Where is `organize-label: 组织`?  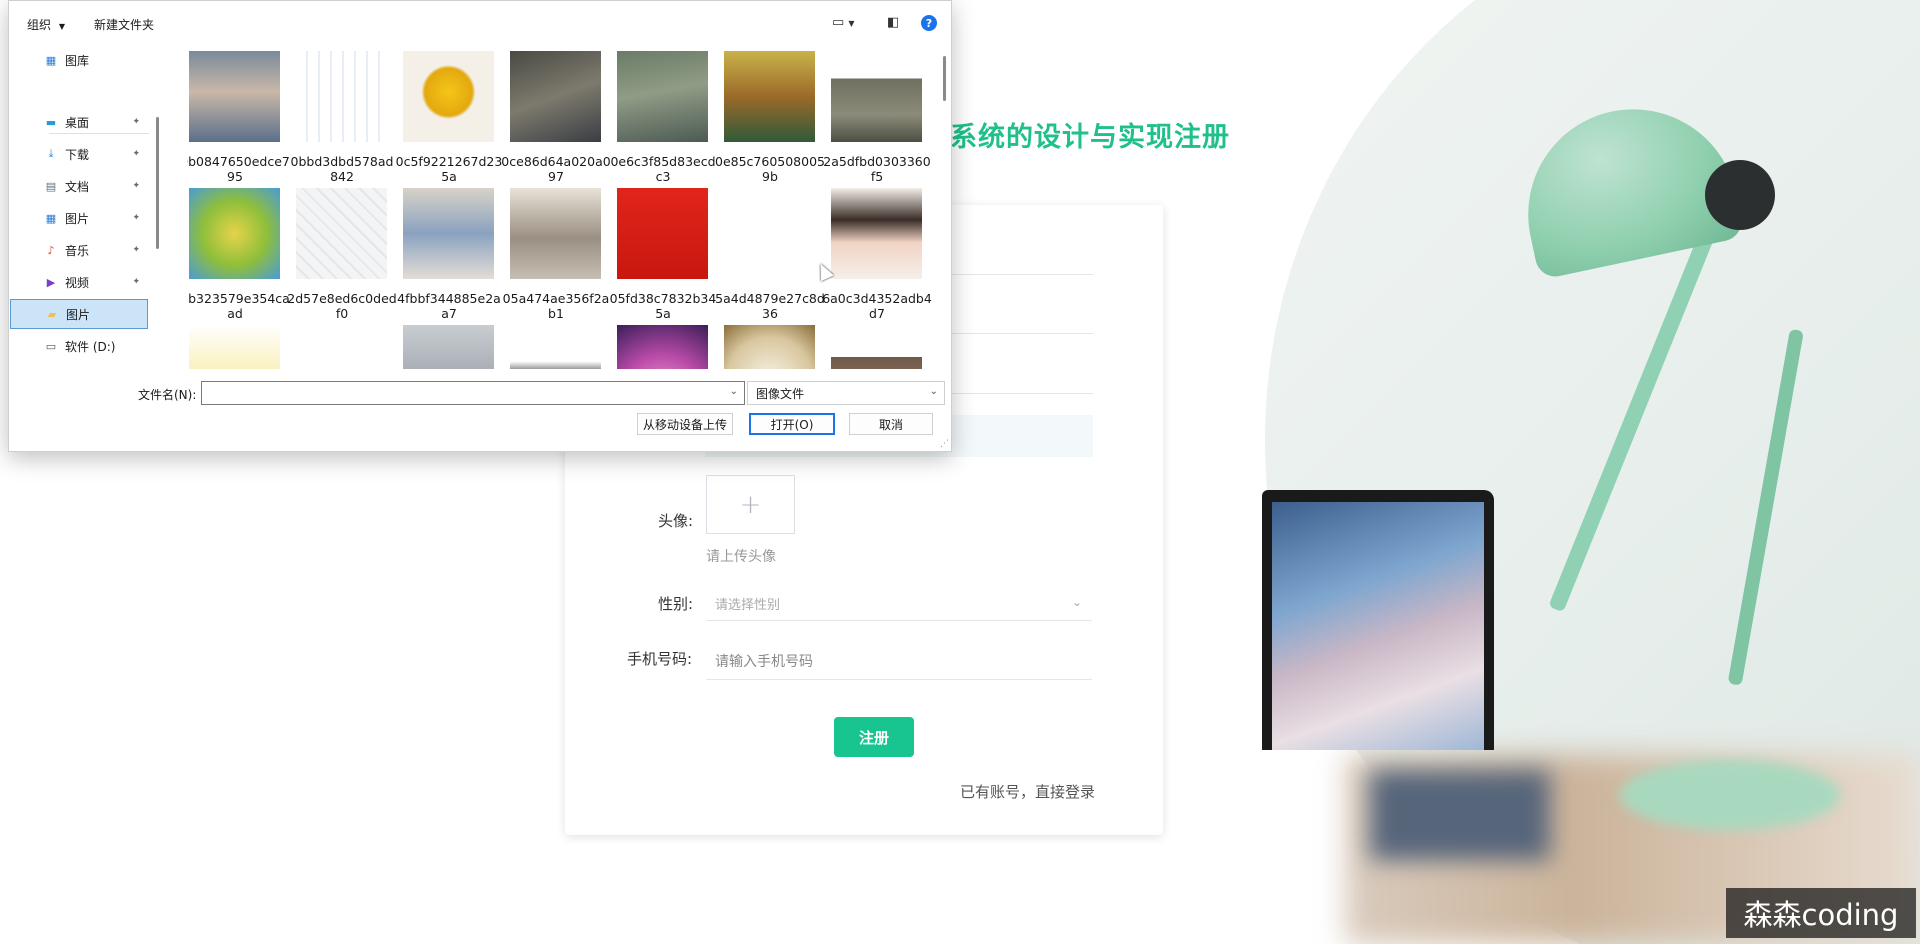 organize-label: 组织 is located at coordinates (39, 25).